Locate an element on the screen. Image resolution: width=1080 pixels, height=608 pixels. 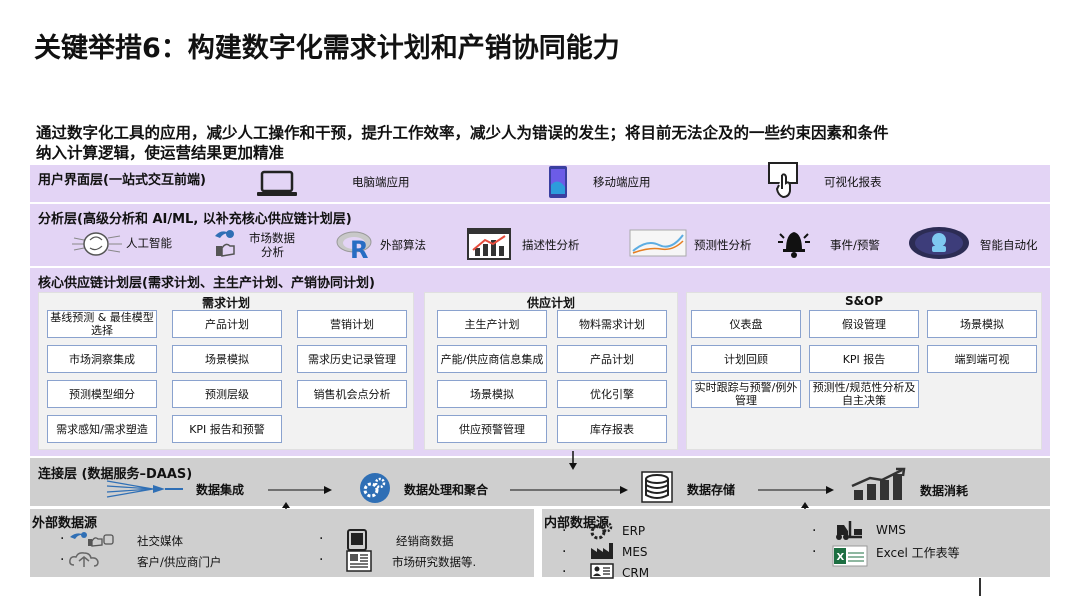
sop-box-dashboard: 仪表盘 is located at coordinates (746, 324).